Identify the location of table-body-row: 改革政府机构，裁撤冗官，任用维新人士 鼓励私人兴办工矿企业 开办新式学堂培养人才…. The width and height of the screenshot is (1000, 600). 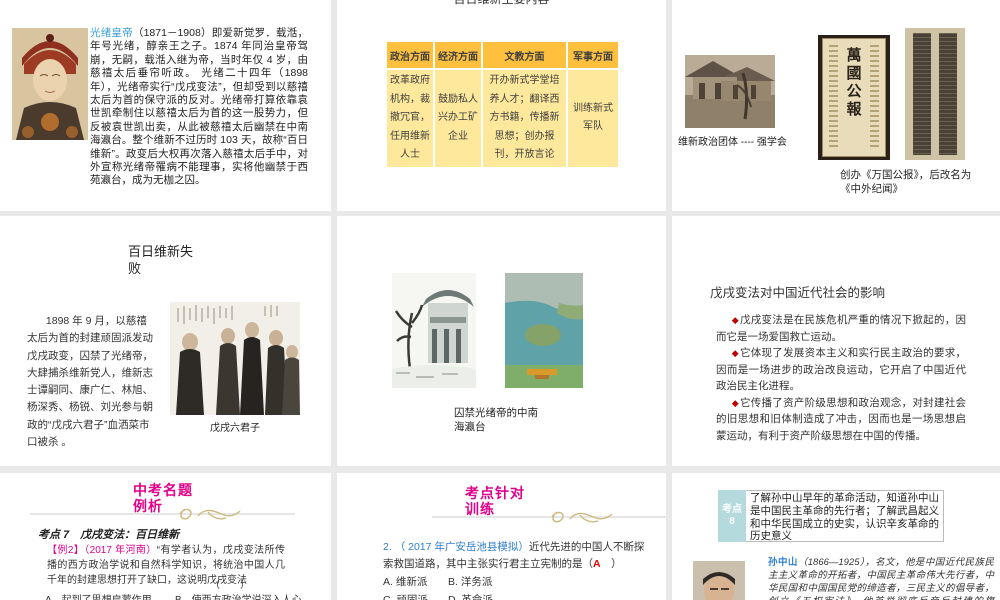
(502, 118).